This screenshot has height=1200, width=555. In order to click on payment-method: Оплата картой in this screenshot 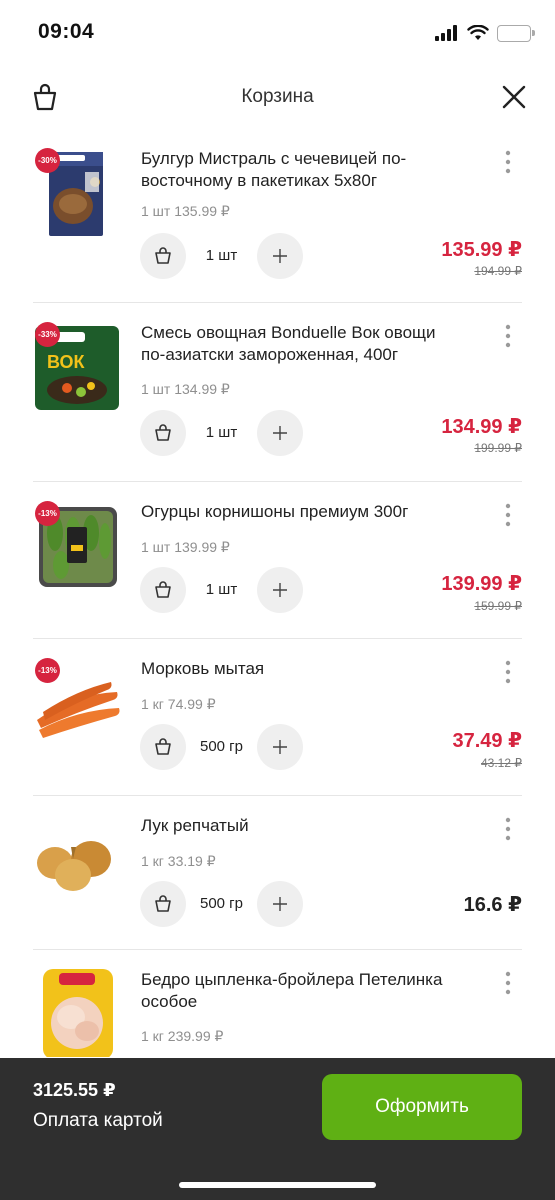, I will do `click(98, 1121)`.